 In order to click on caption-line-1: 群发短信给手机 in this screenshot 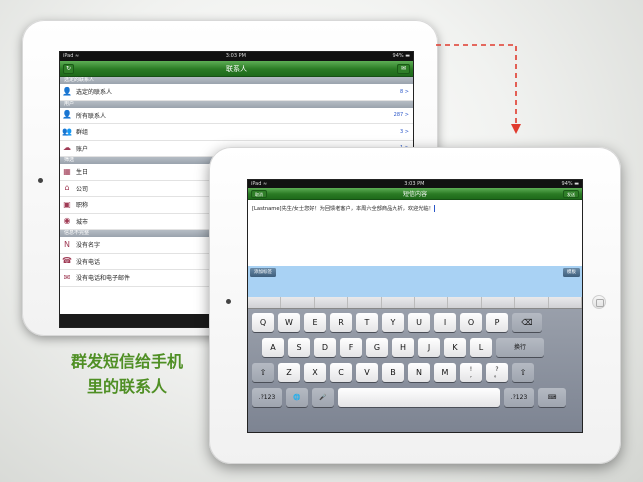, I will do `click(126, 361)`.